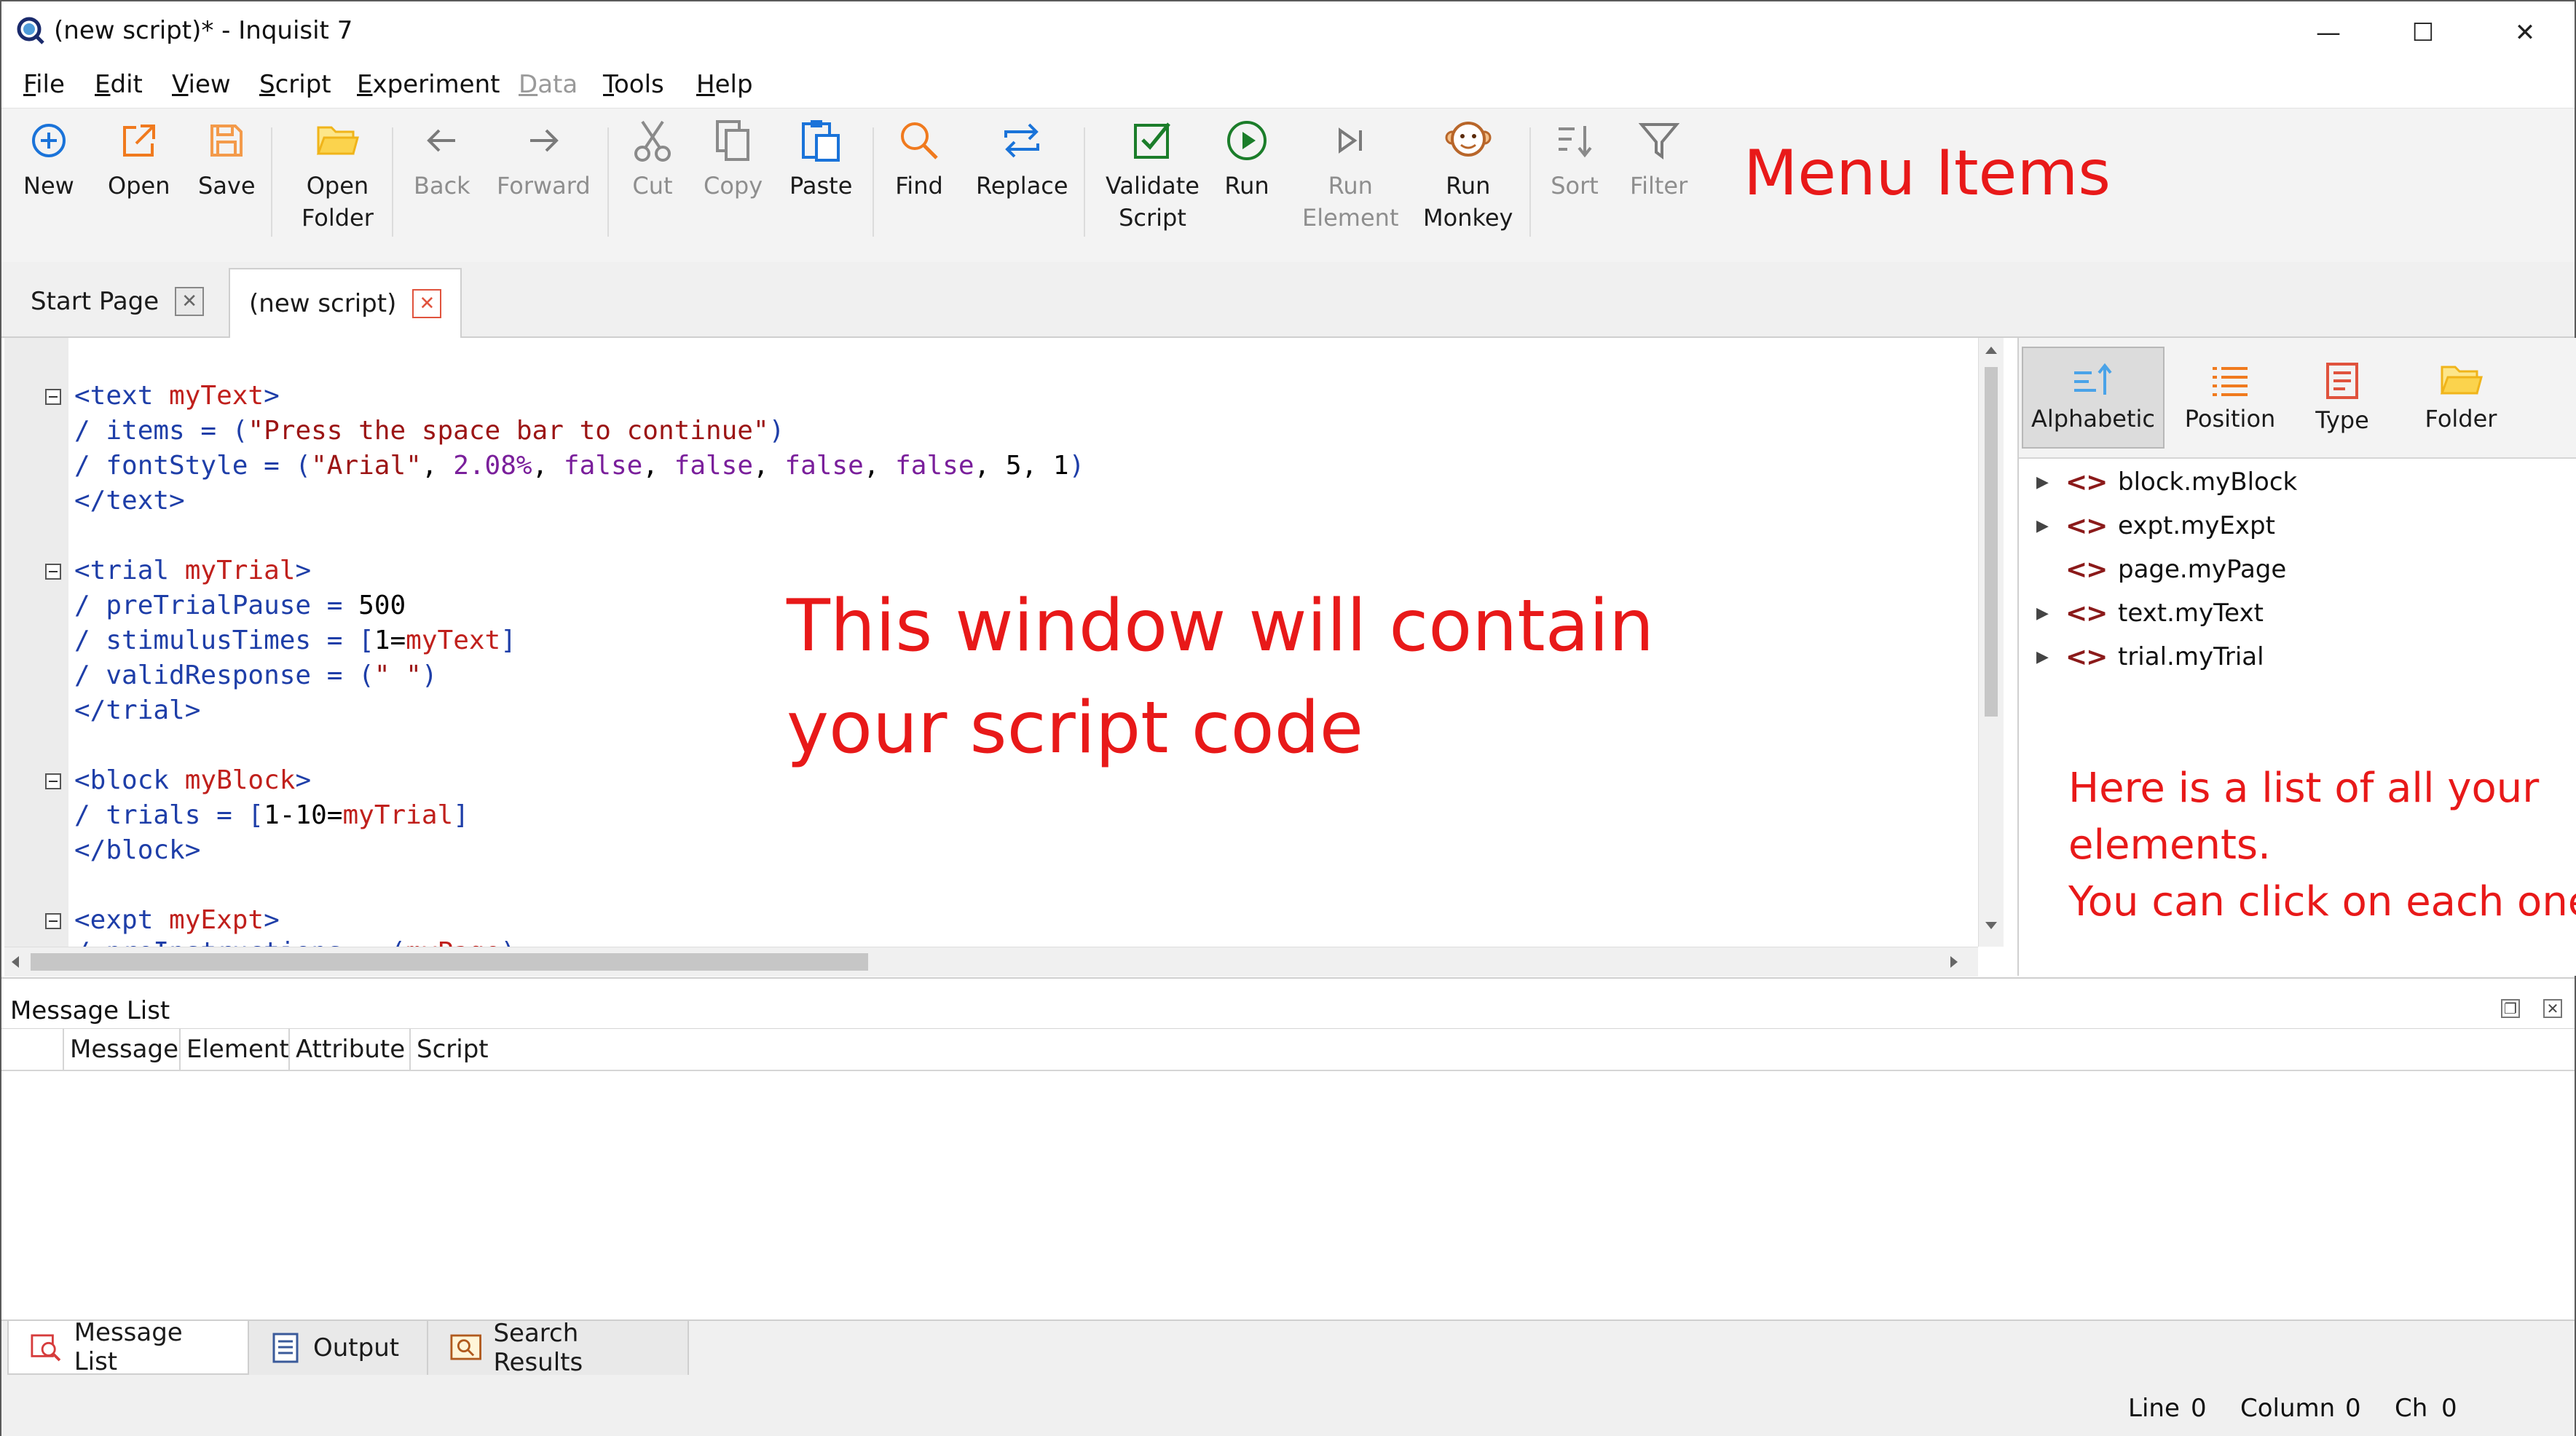 Image resolution: width=2576 pixels, height=1436 pixels. What do you see at coordinates (14, 962) in the screenshot?
I see `scroll-left-icon` at bounding box center [14, 962].